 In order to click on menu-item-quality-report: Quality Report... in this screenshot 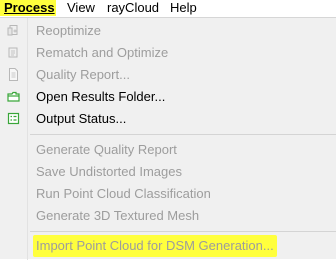, I will do `click(168, 75)`.